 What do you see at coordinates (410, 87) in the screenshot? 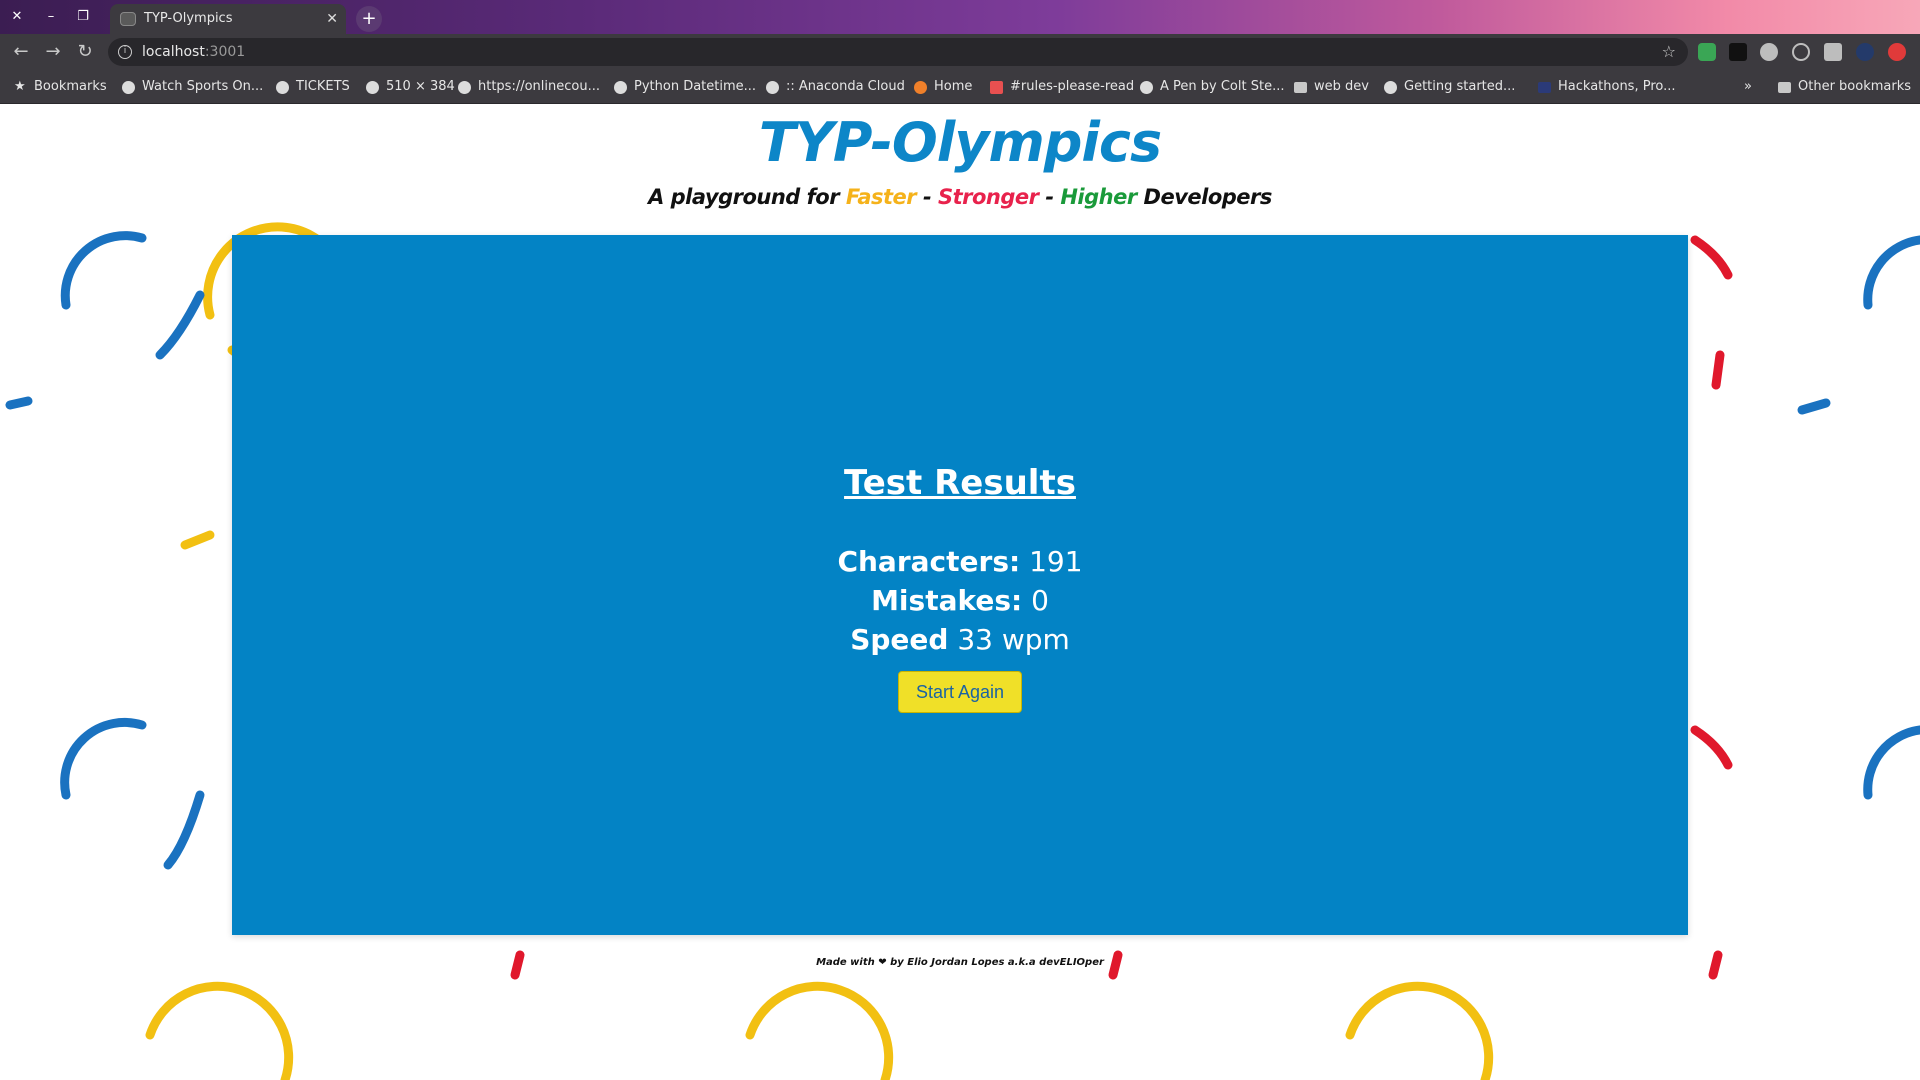
I see `bookmark-item: 510 × 384` at bounding box center [410, 87].